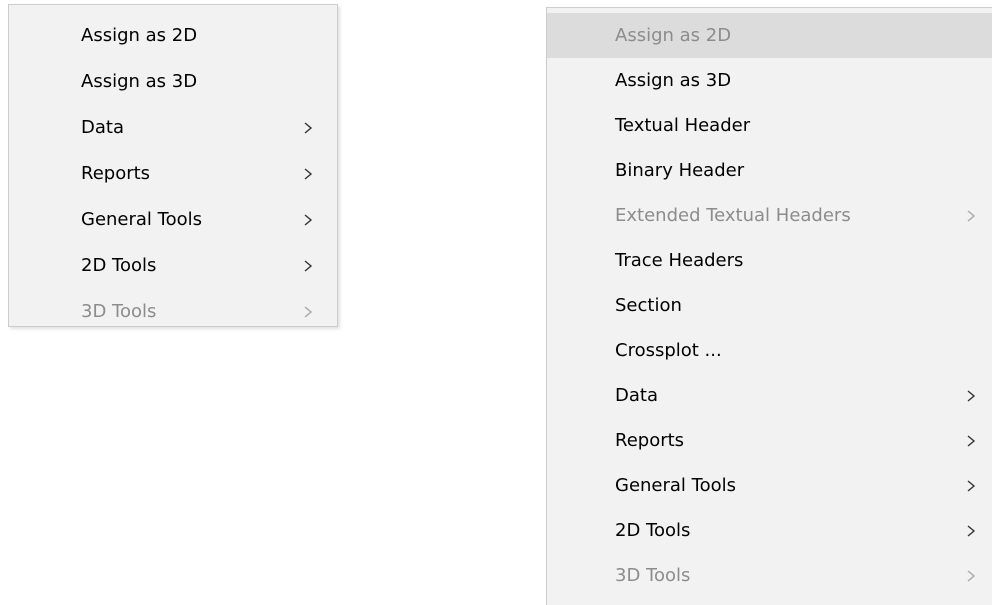 This screenshot has height=605, width=992. I want to click on menu-item-label: Binary Header, so click(680, 170).